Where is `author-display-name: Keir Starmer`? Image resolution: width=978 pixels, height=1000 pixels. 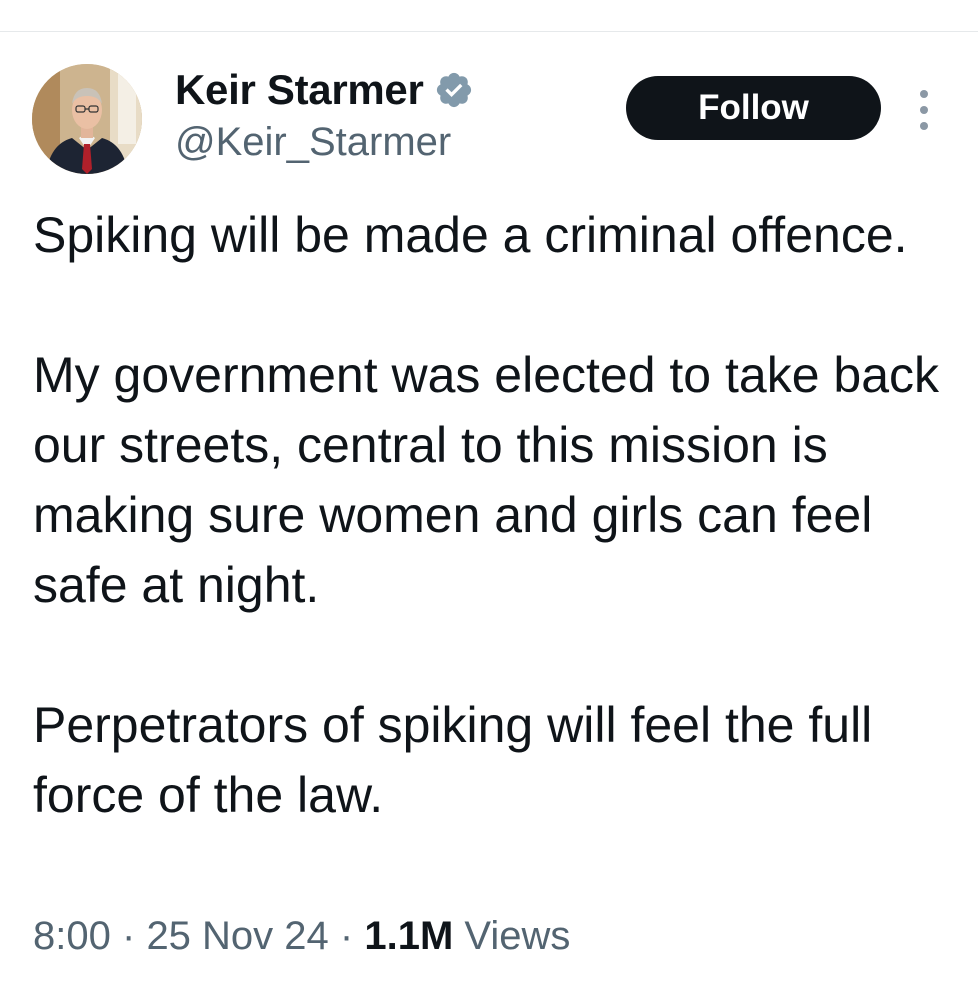 author-display-name: Keir Starmer is located at coordinates (299, 90).